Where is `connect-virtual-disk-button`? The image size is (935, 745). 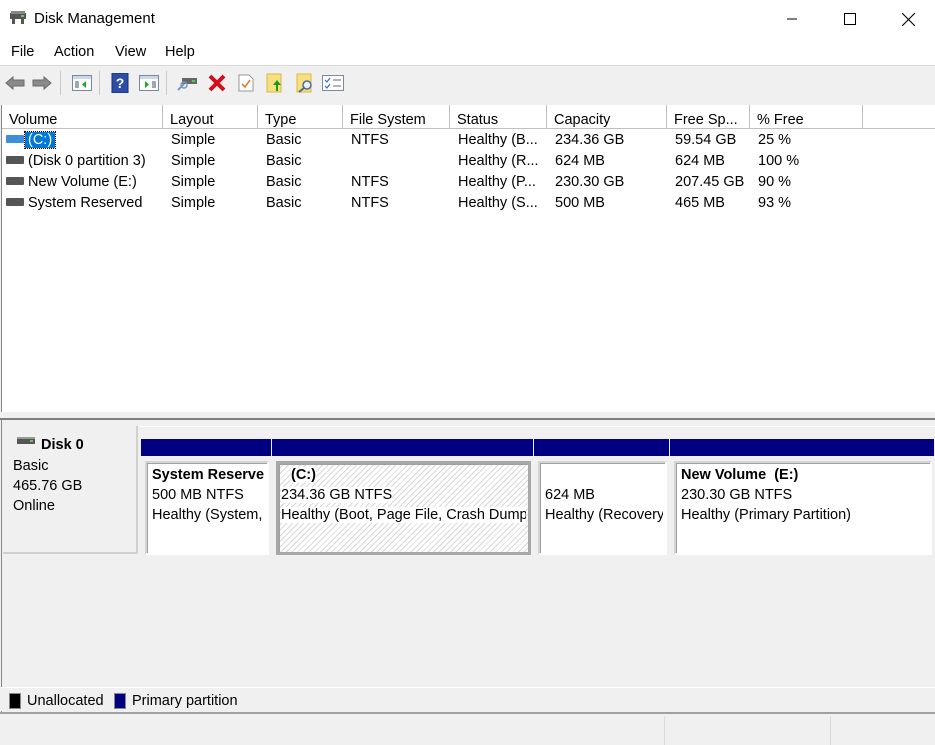 connect-virtual-disk-button is located at coordinates (187, 83).